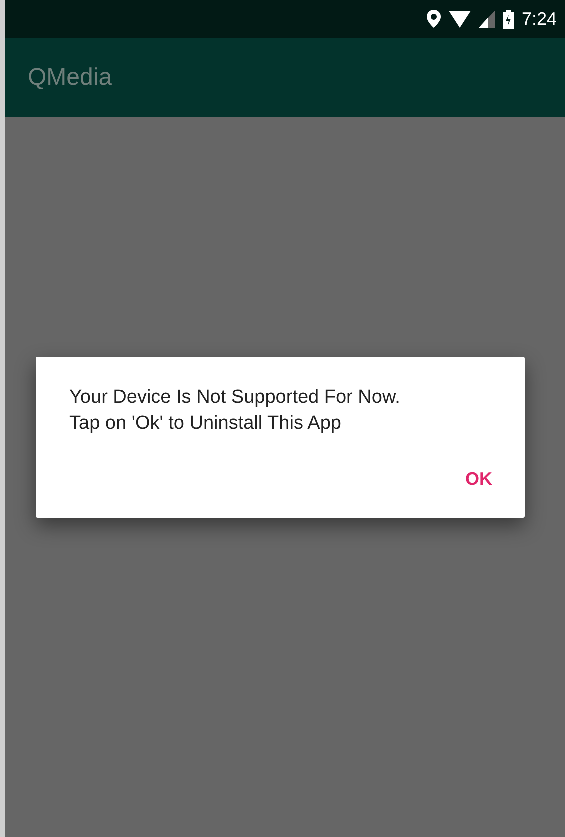 Image resolution: width=565 pixels, height=837 pixels. I want to click on ok-button: OK, so click(479, 479).